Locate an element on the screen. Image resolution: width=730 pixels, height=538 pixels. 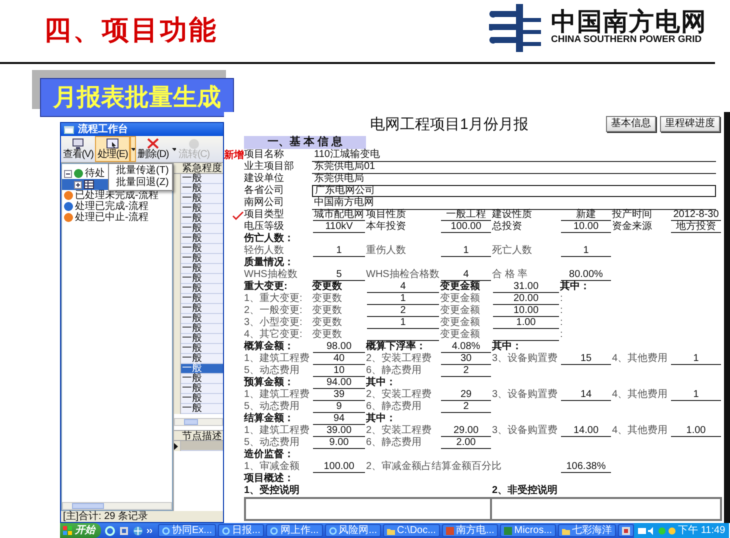
field-label: 合 格 率 is located at coordinates (510, 275).